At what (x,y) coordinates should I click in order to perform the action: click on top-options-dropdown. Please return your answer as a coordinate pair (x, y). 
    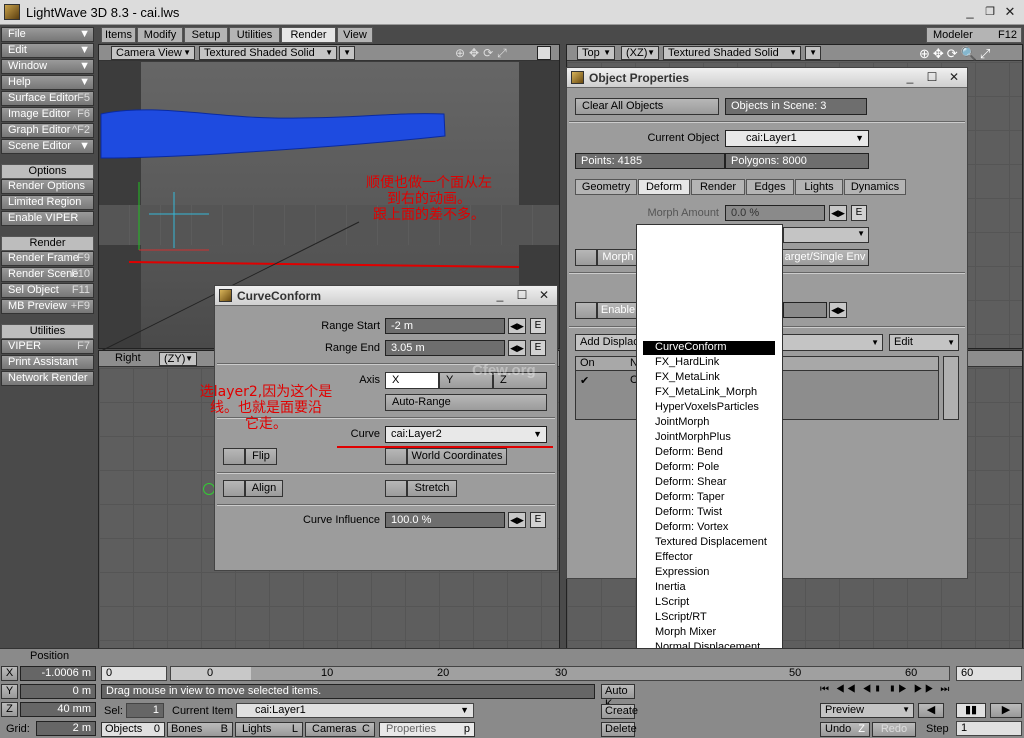
    Looking at the image, I should click on (813, 53).